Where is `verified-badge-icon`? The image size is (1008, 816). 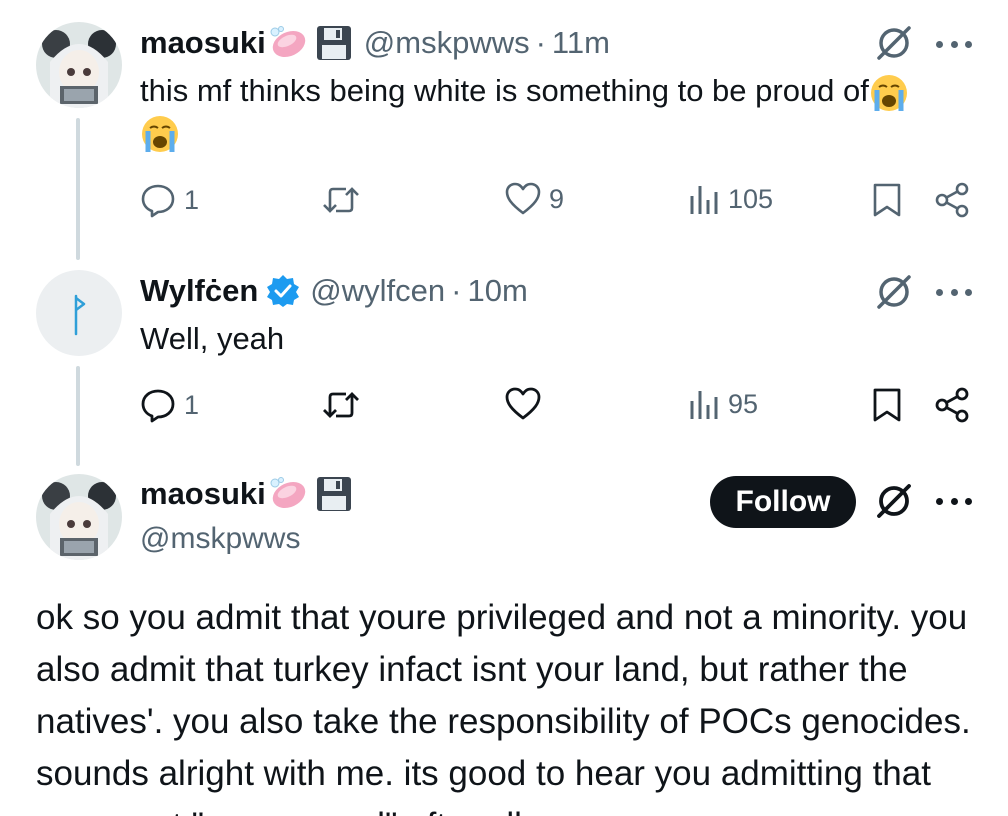 verified-badge-icon is located at coordinates (283, 291).